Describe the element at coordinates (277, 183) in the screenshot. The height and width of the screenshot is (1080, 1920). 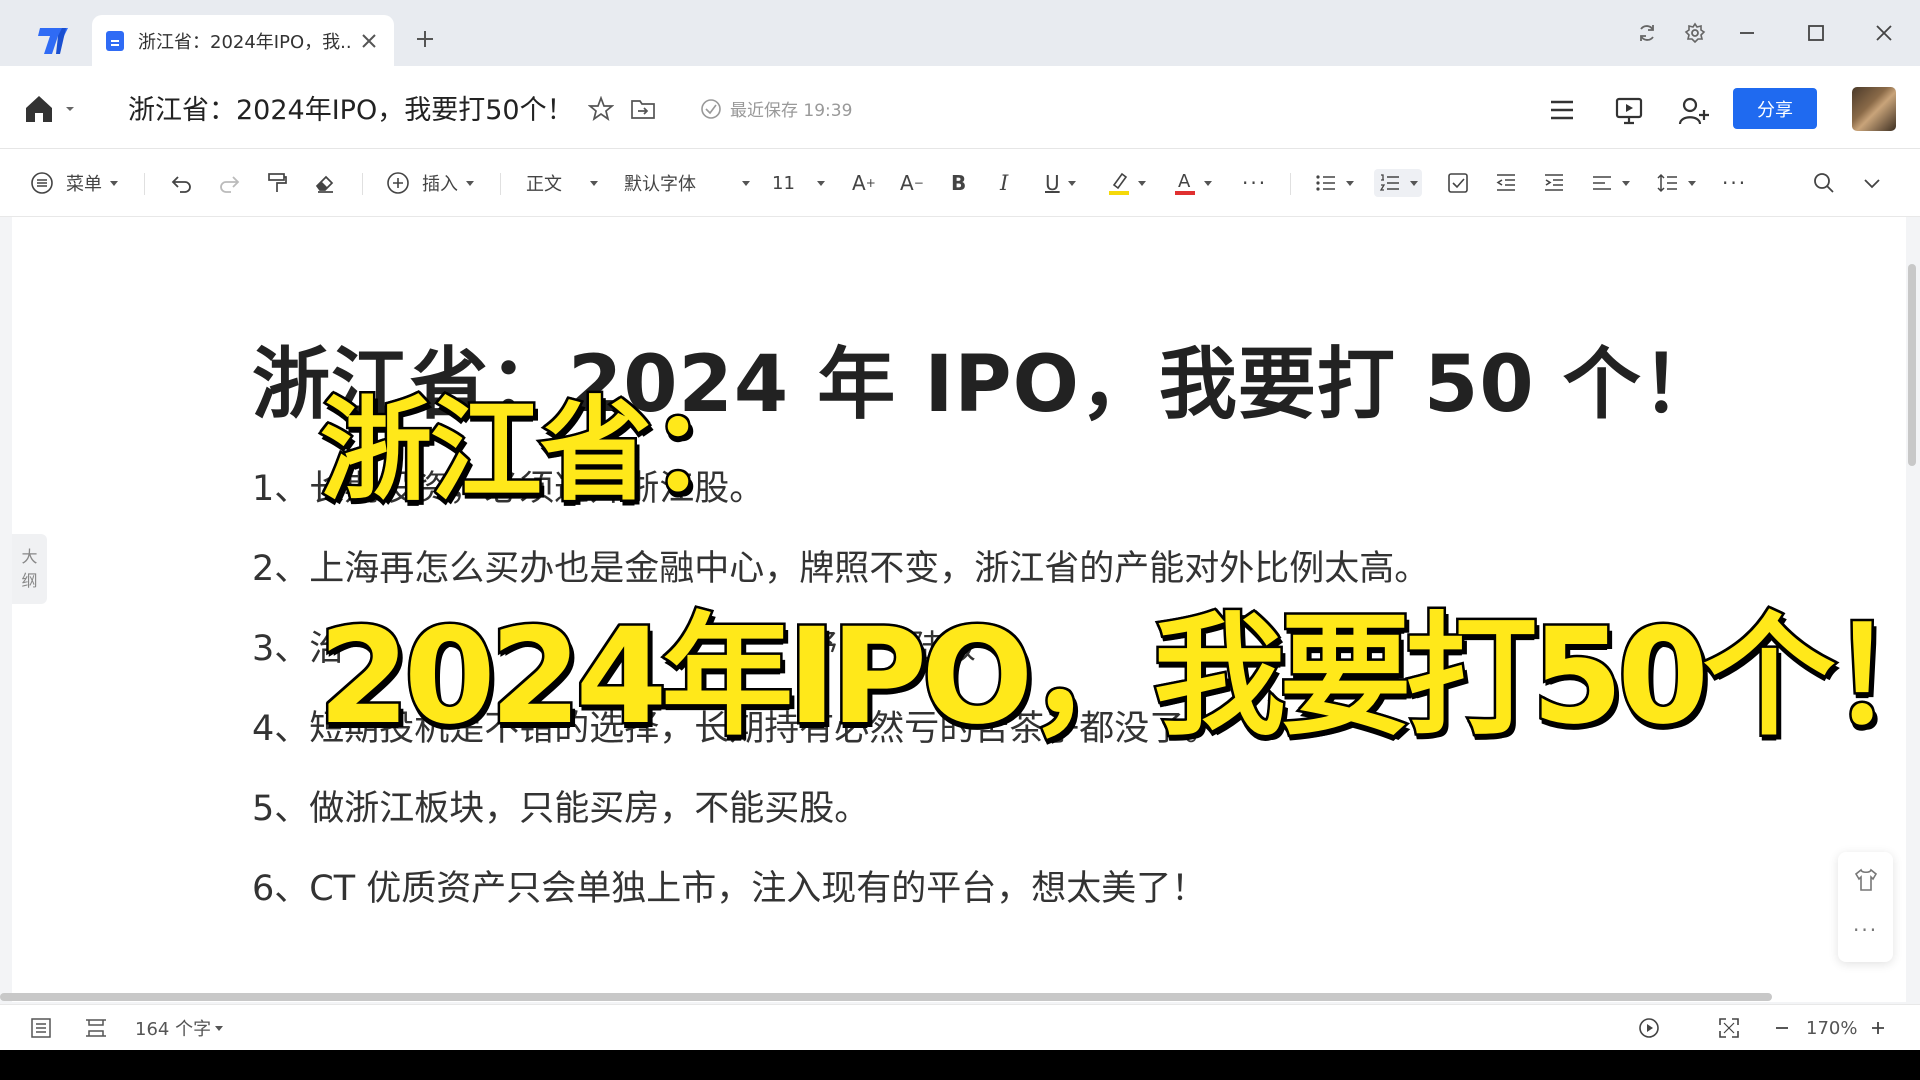
I see `format-painter-icon` at that location.